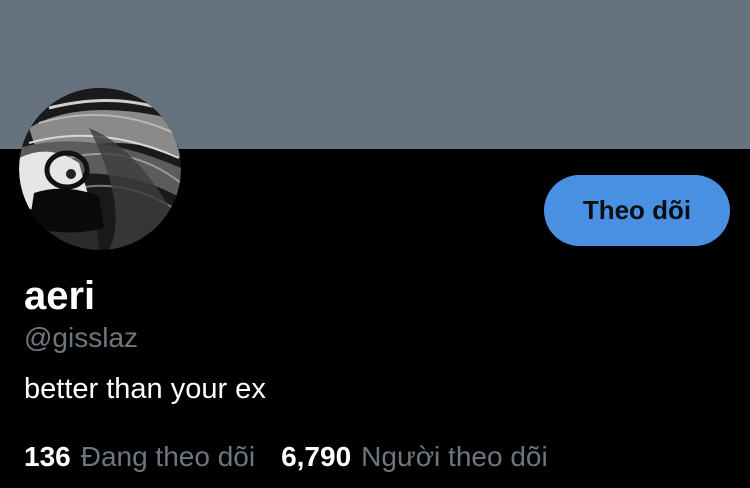 This screenshot has height=488, width=750. Describe the element at coordinates (637, 210) in the screenshot. I see `follow-button: Theo dõi` at that location.